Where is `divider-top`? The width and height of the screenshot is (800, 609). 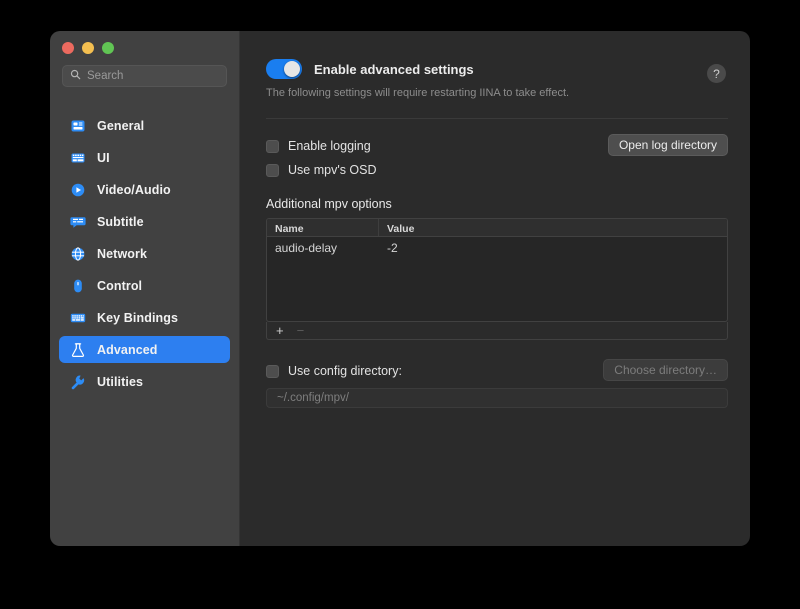
divider-top is located at coordinates (497, 118).